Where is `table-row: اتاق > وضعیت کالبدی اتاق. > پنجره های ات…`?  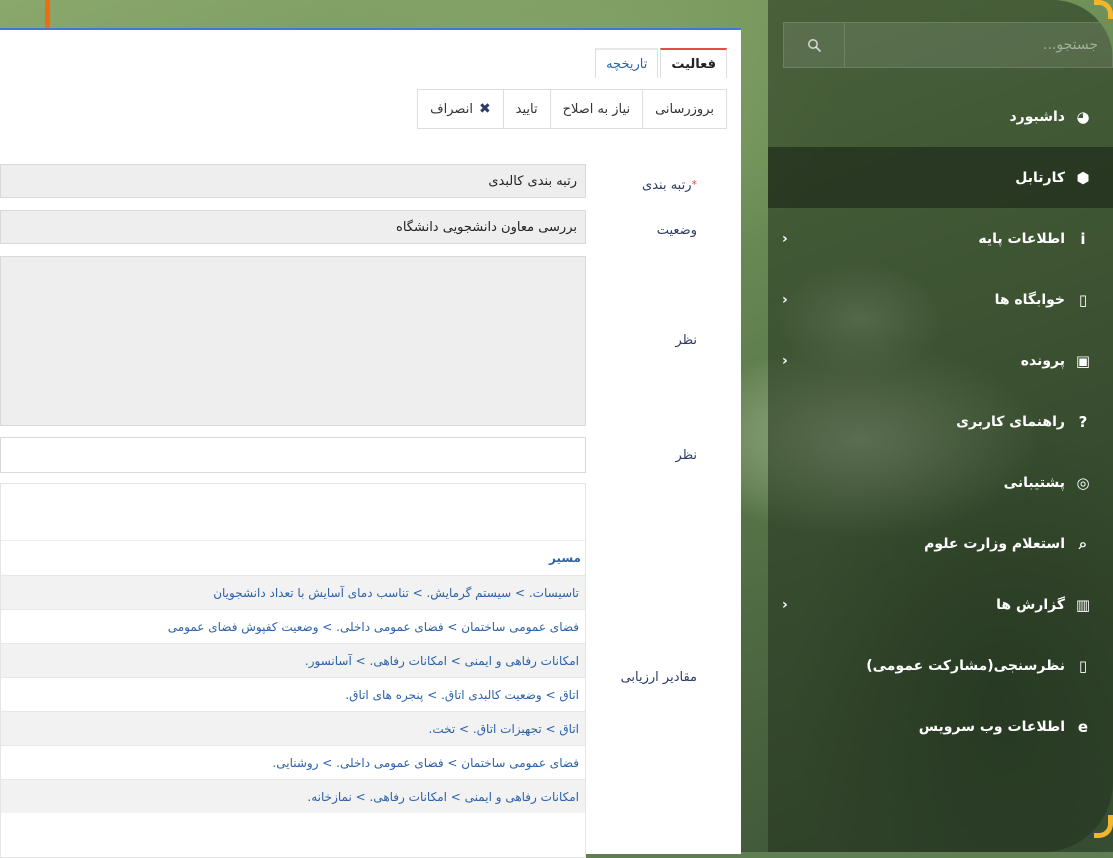 table-row: اتاق > وضعیت کالبدی اتاق. > پنجره های ات… is located at coordinates (293, 694).